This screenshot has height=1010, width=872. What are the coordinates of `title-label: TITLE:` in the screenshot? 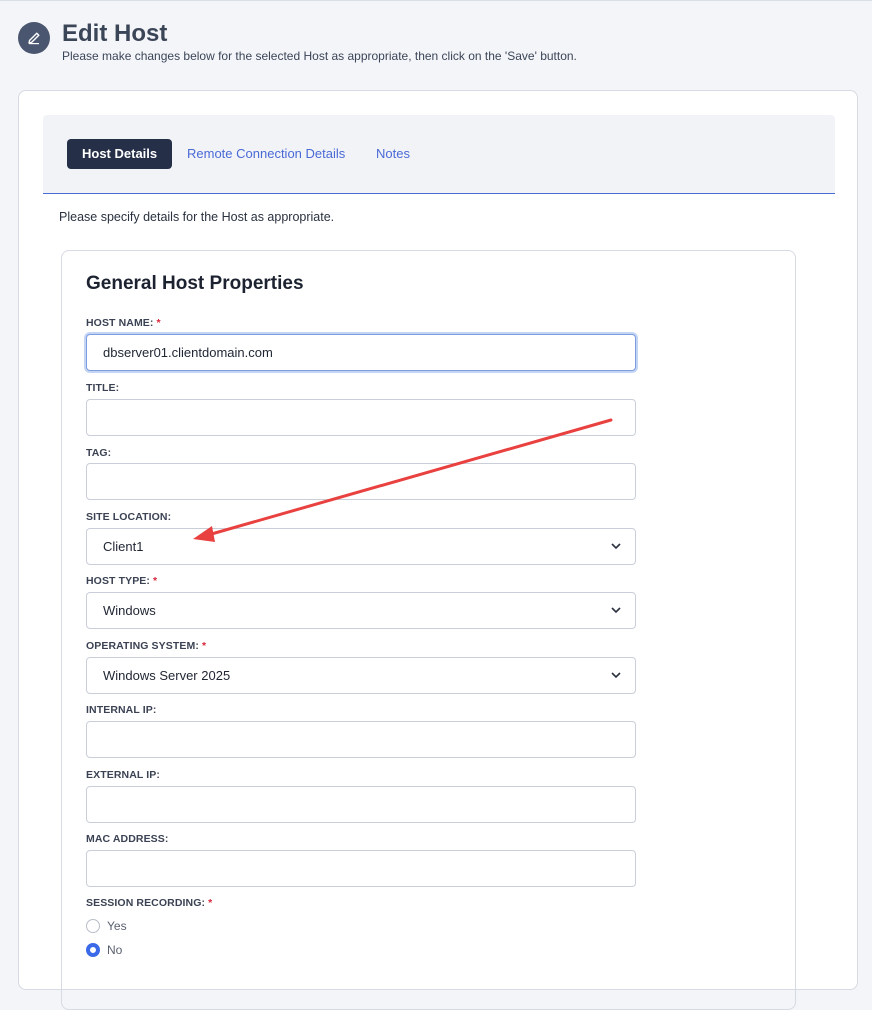 It's located at (103, 388).